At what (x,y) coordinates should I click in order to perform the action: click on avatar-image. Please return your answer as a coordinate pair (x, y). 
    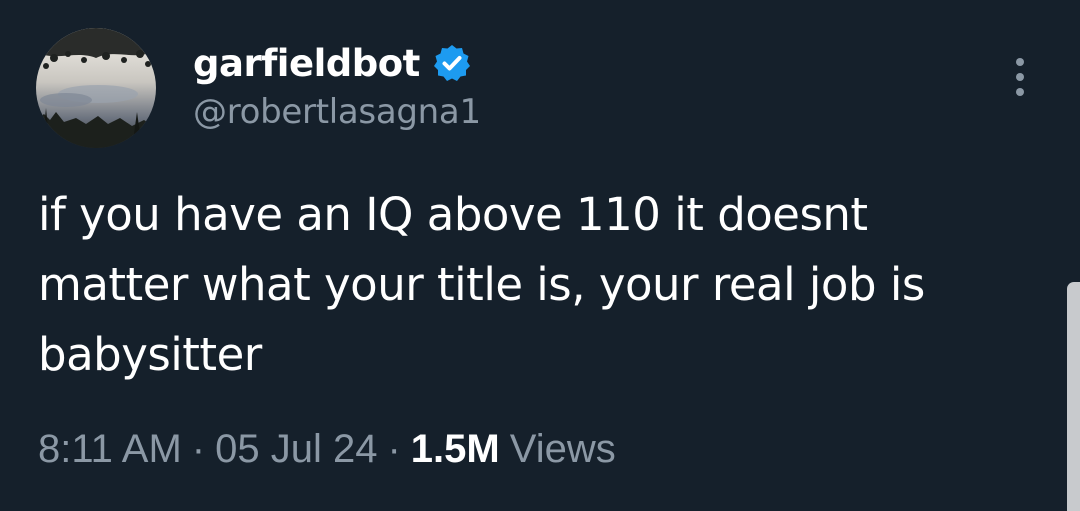
    Looking at the image, I should click on (96, 88).